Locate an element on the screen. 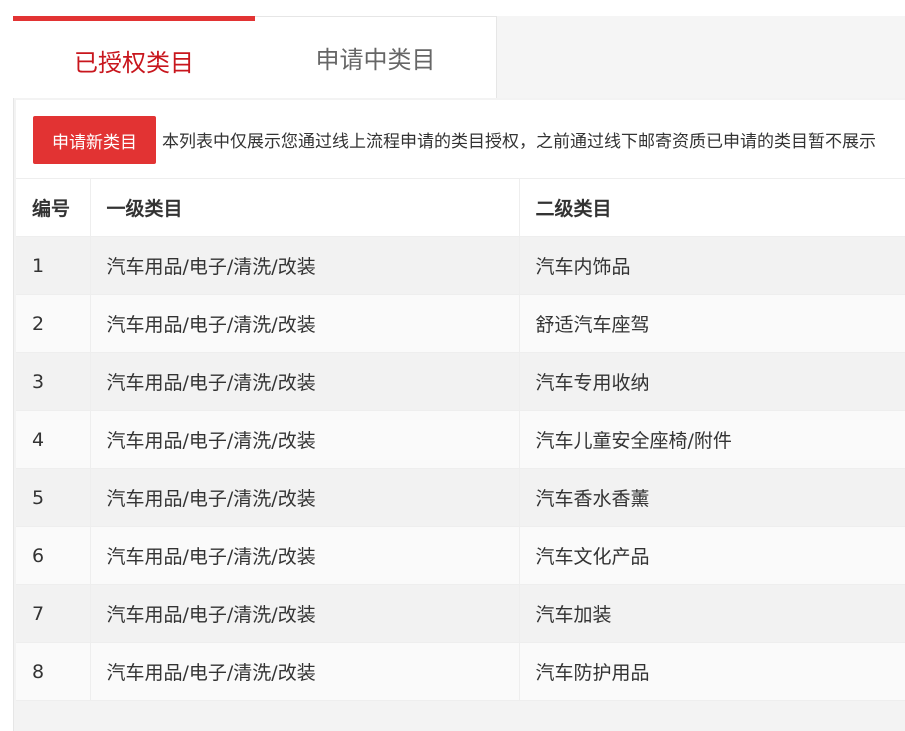 The image size is (905, 731). cell-number: 1 is located at coordinates (53, 265).